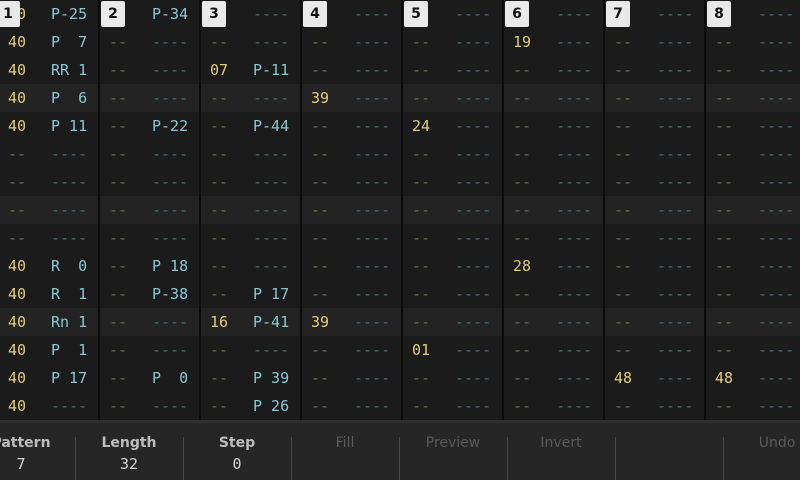  What do you see at coordinates (69, 70) in the screenshot?
I see `param-cell: RR 1` at bounding box center [69, 70].